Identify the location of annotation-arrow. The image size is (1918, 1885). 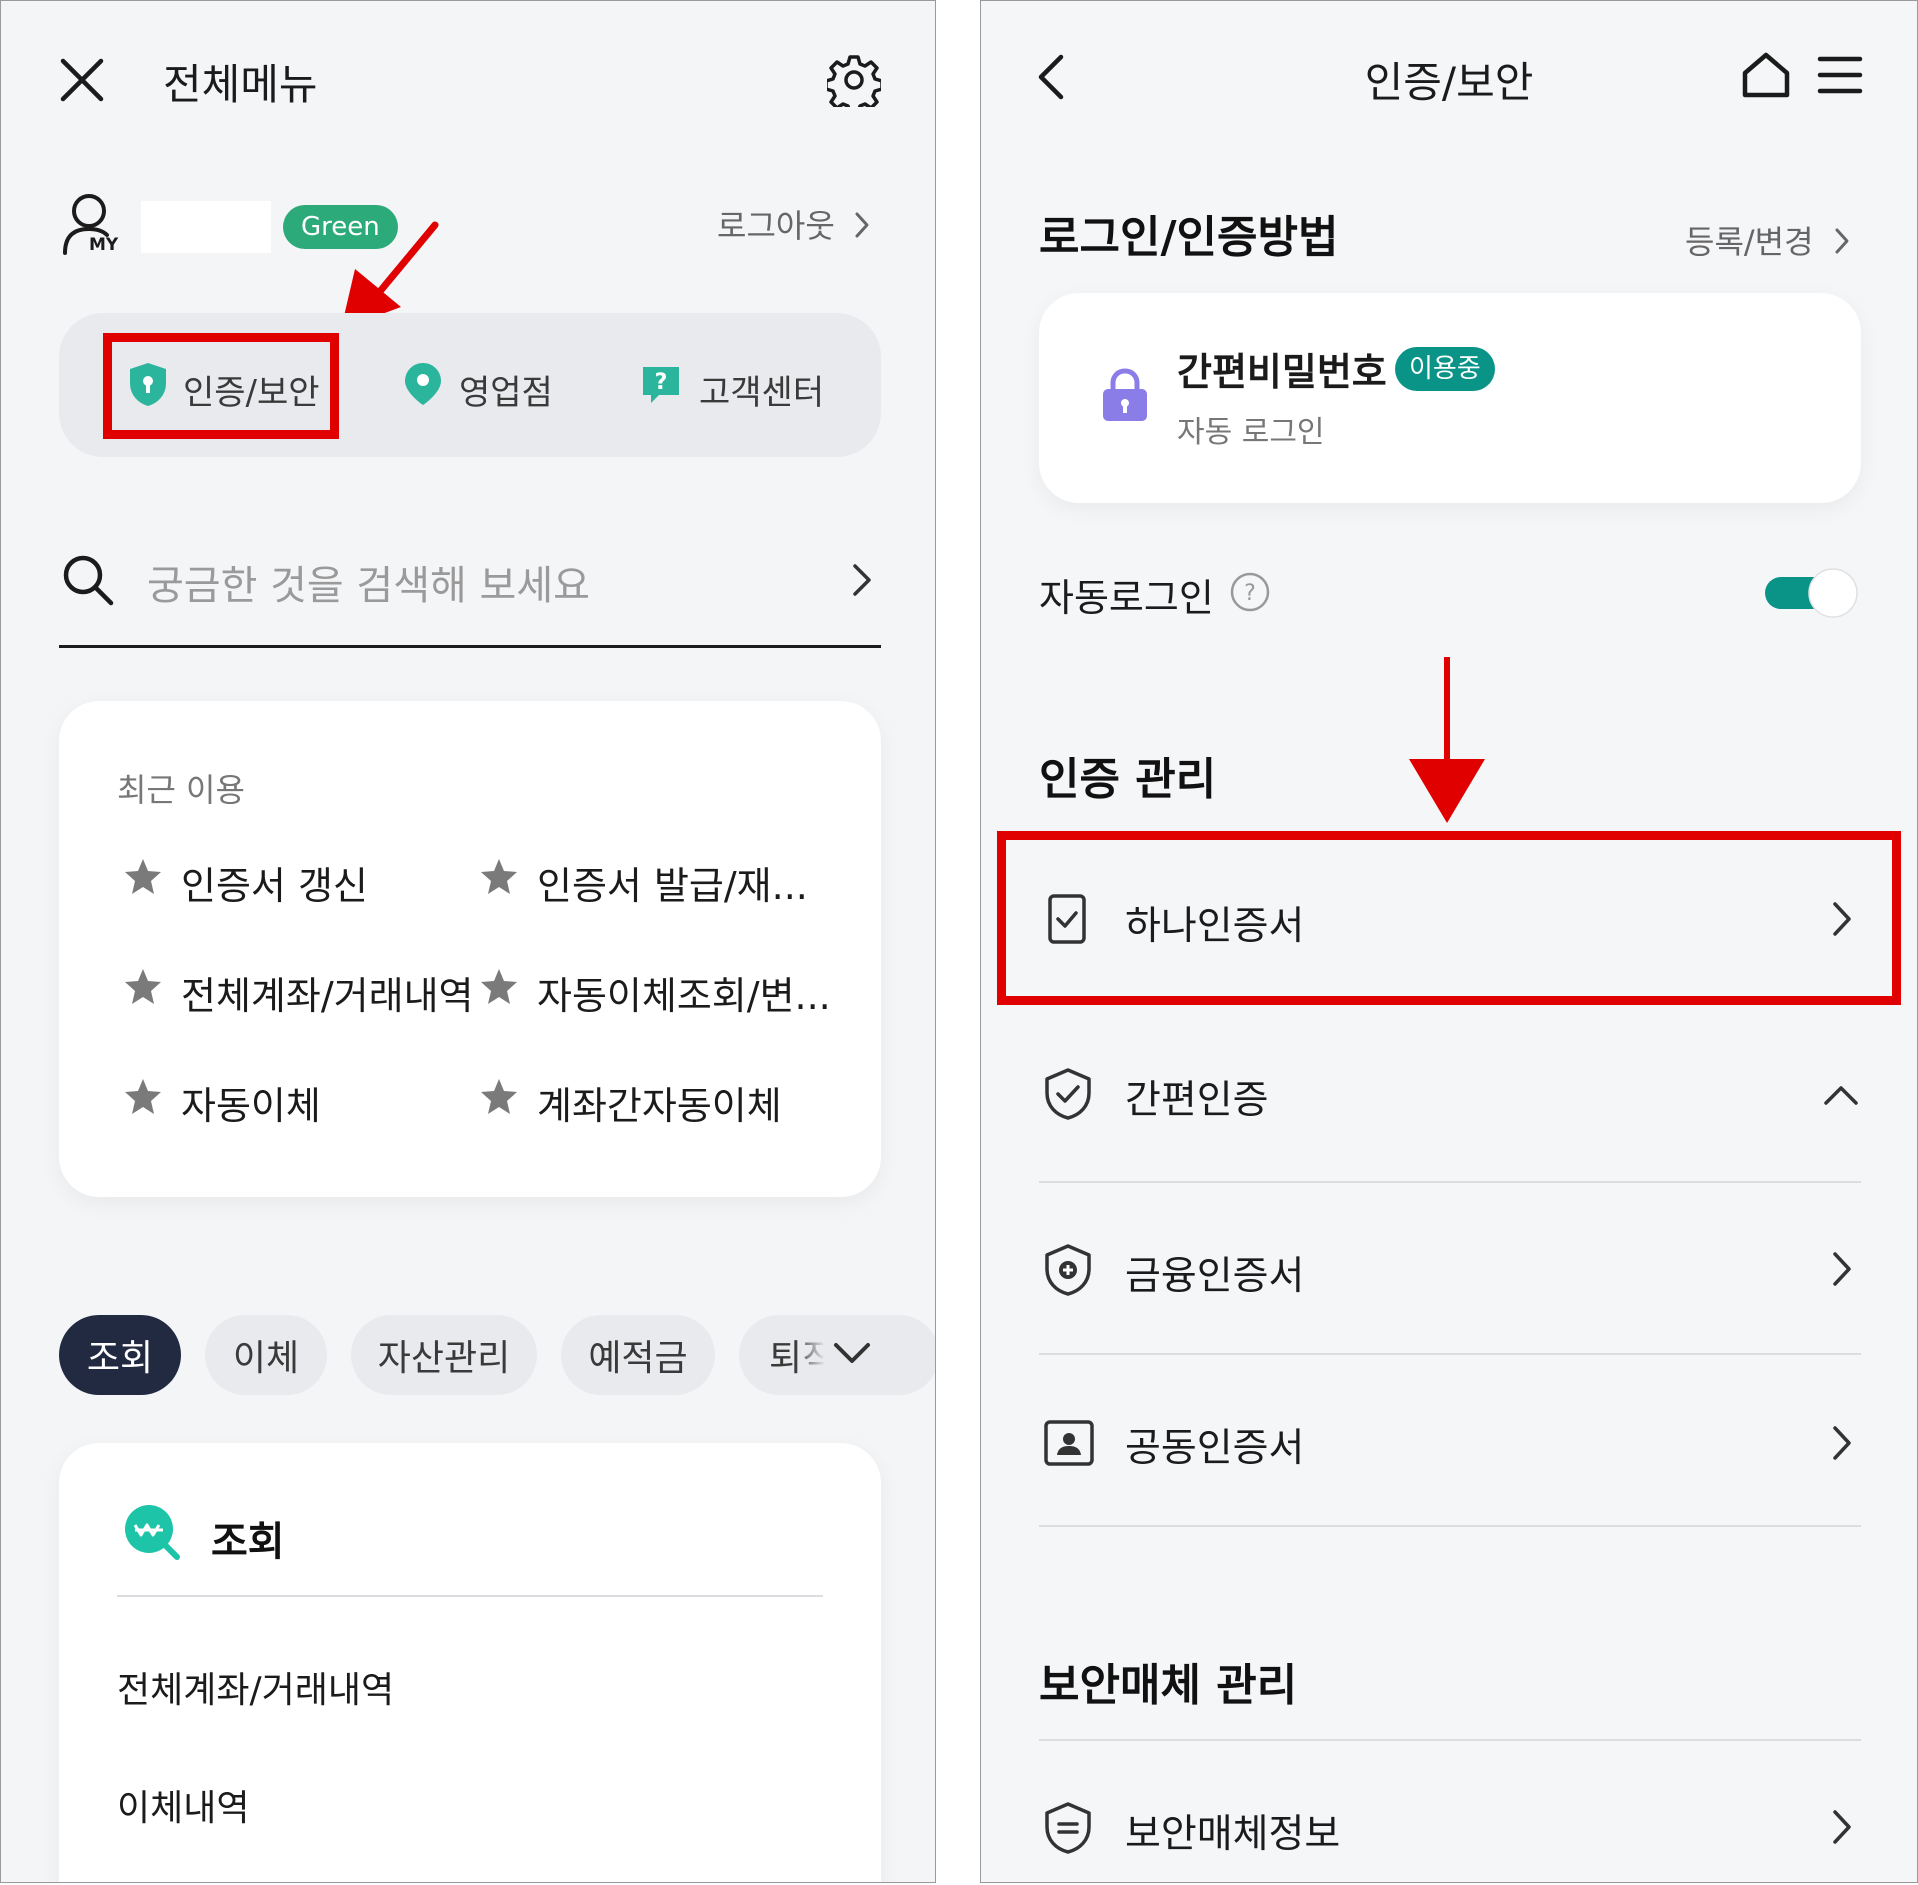
(1447, 740).